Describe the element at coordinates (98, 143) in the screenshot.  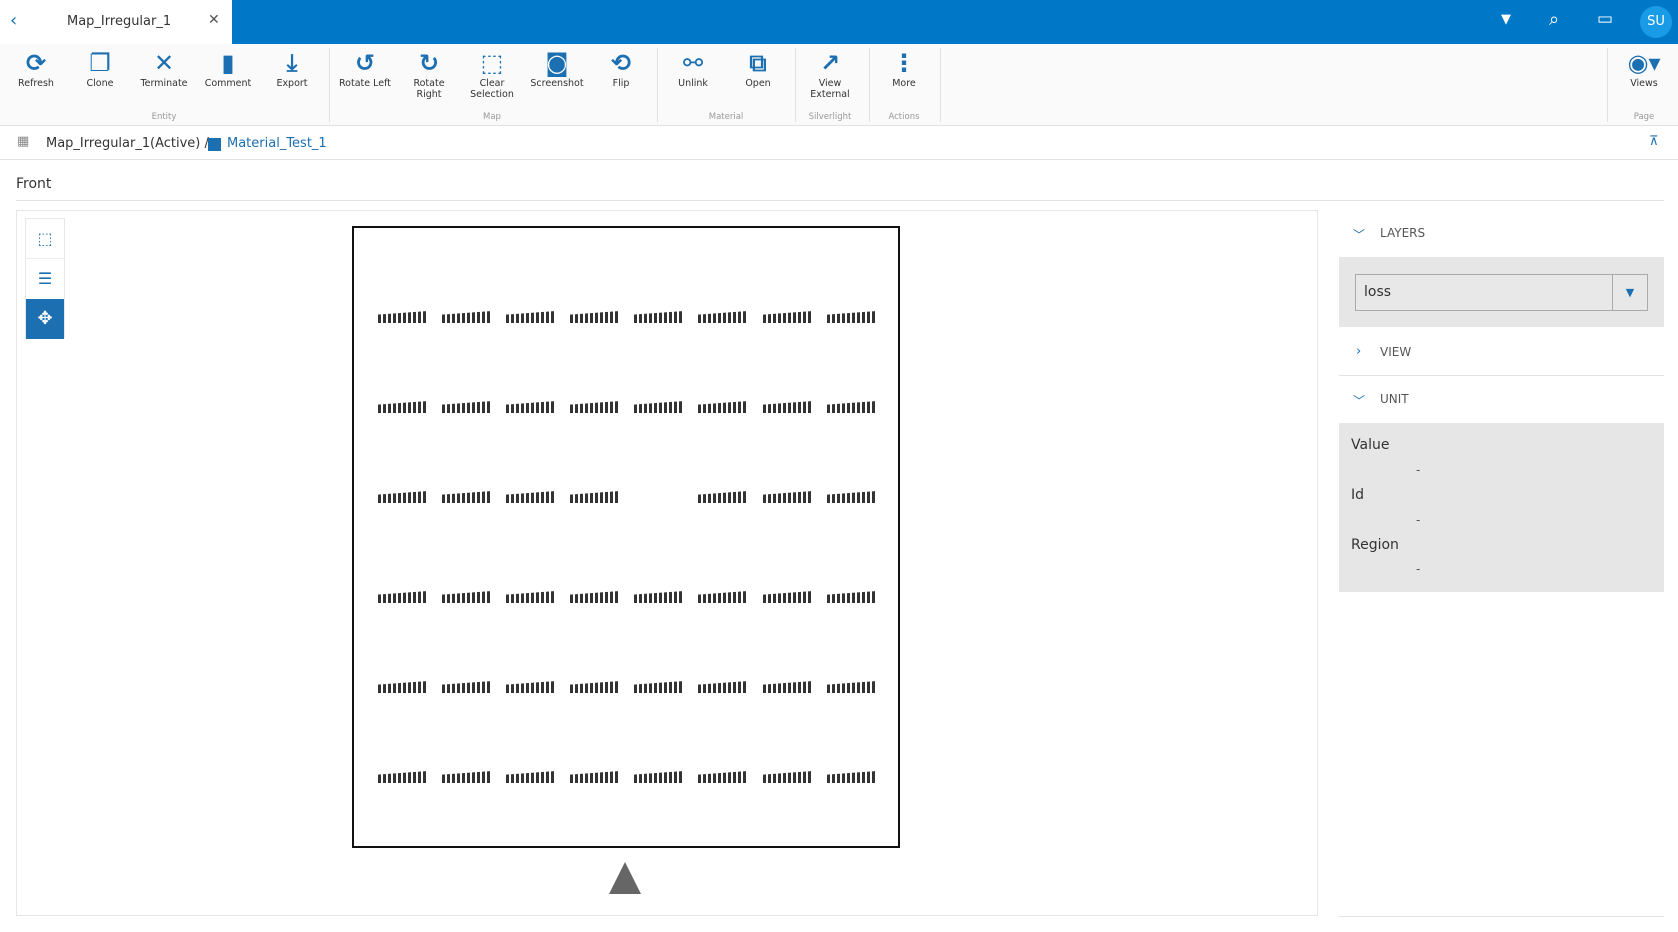
I see `breadcrumb-map: Map_Irregular_1` at that location.